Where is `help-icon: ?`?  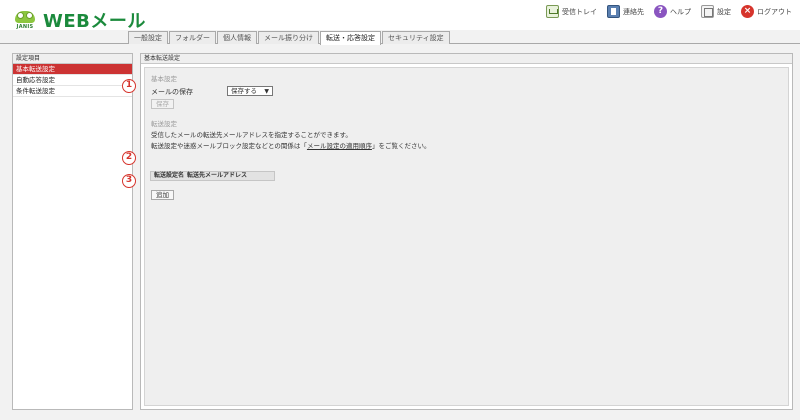 help-icon: ? is located at coordinates (660, 11).